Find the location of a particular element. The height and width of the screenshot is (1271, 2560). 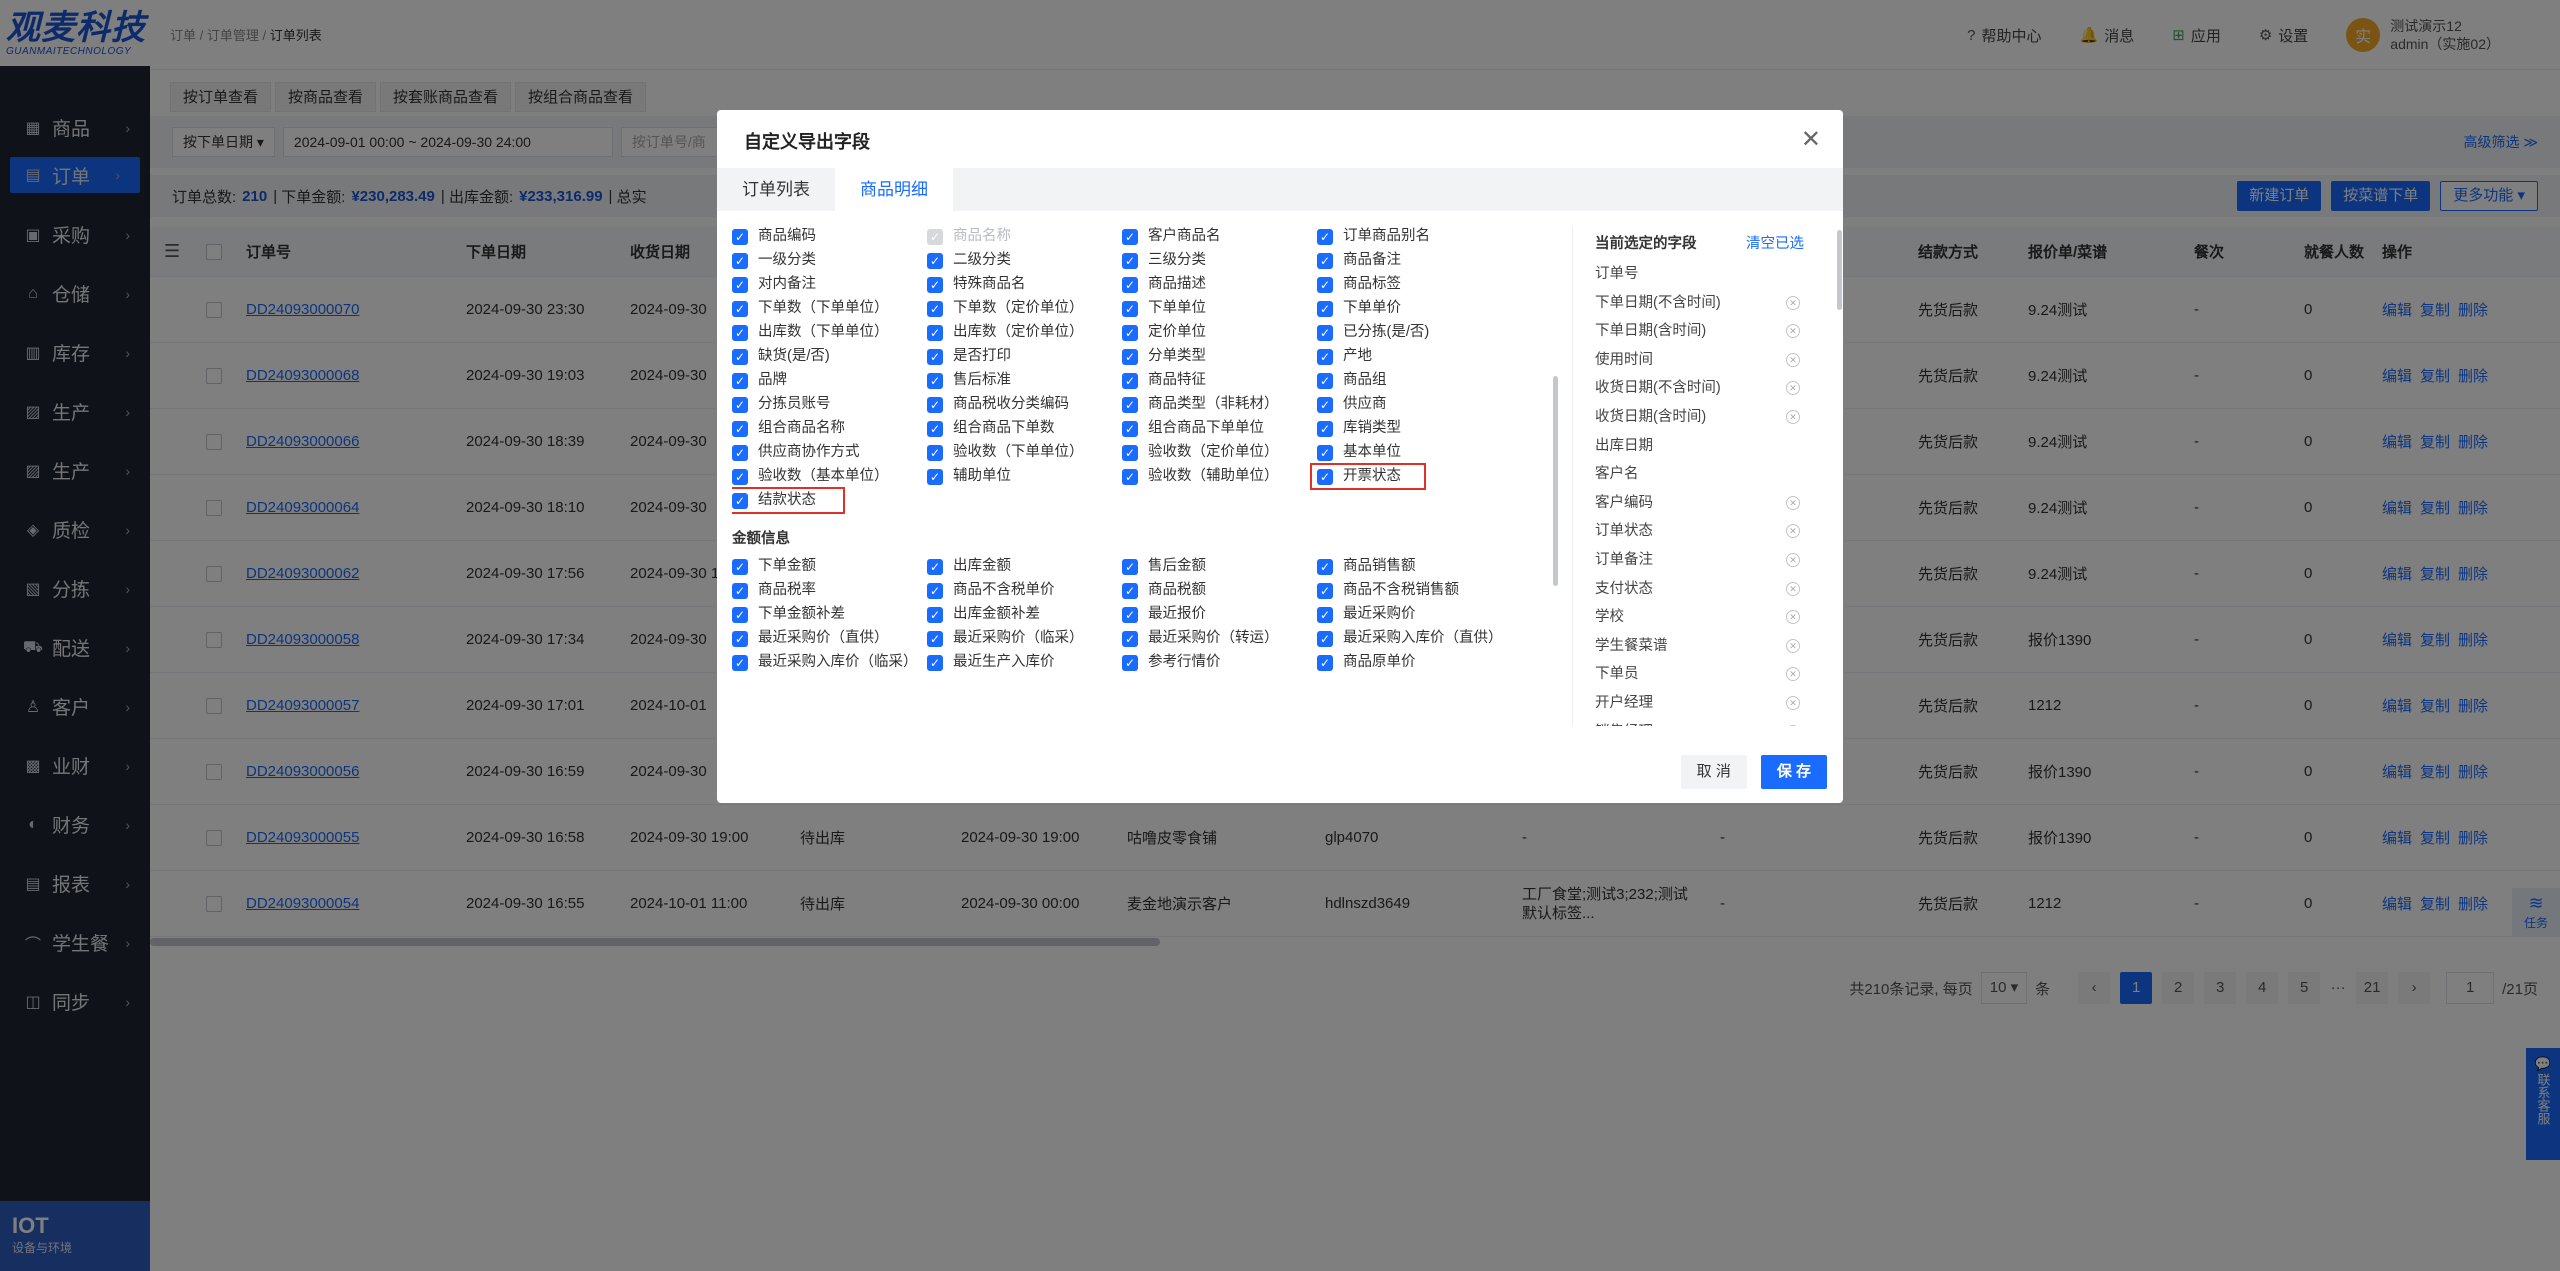

field-checkbox: ✓ 基本单位 is located at coordinates (1414, 452).